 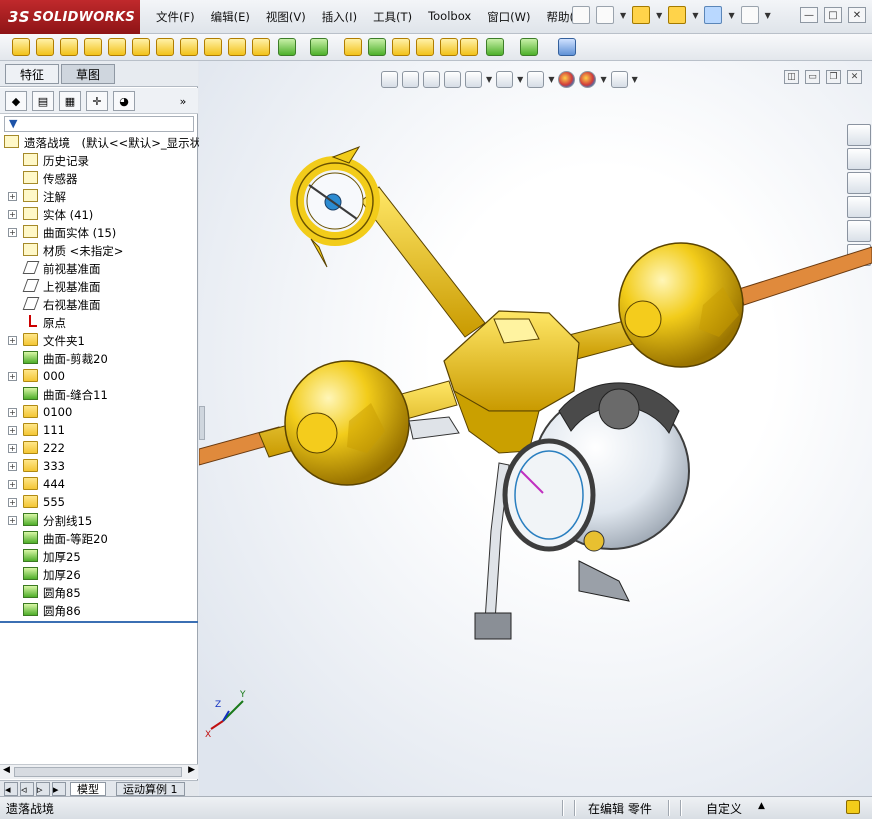 I want to click on new-dropdown-icon: ▼, so click(x=623, y=15).